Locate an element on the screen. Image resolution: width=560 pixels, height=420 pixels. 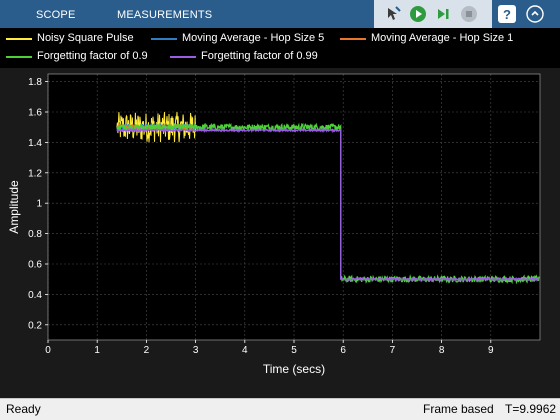
y-tick-label: 1.8 is located at coordinates (35, 82).